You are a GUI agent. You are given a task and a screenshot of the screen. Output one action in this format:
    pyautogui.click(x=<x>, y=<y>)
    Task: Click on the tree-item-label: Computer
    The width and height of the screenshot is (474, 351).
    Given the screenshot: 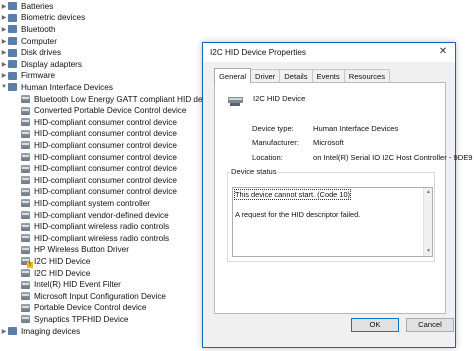 What is the action you would take?
    pyautogui.click(x=39, y=41)
    